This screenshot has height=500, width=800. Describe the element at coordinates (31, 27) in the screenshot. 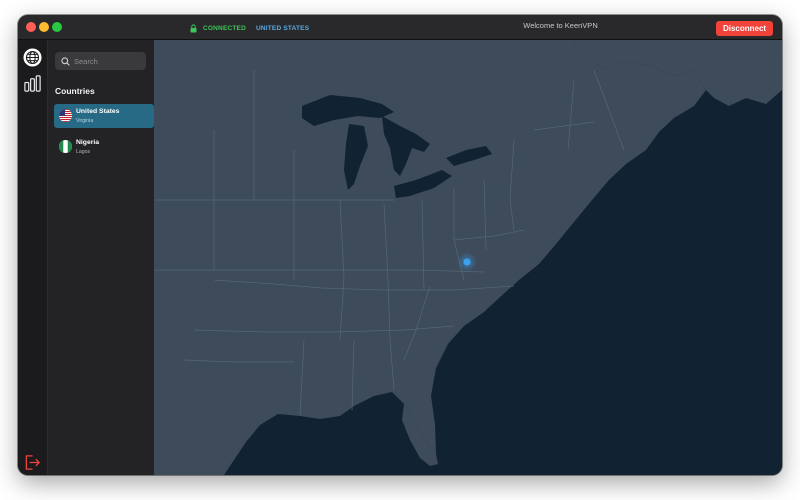

I see `close-window-button` at that location.